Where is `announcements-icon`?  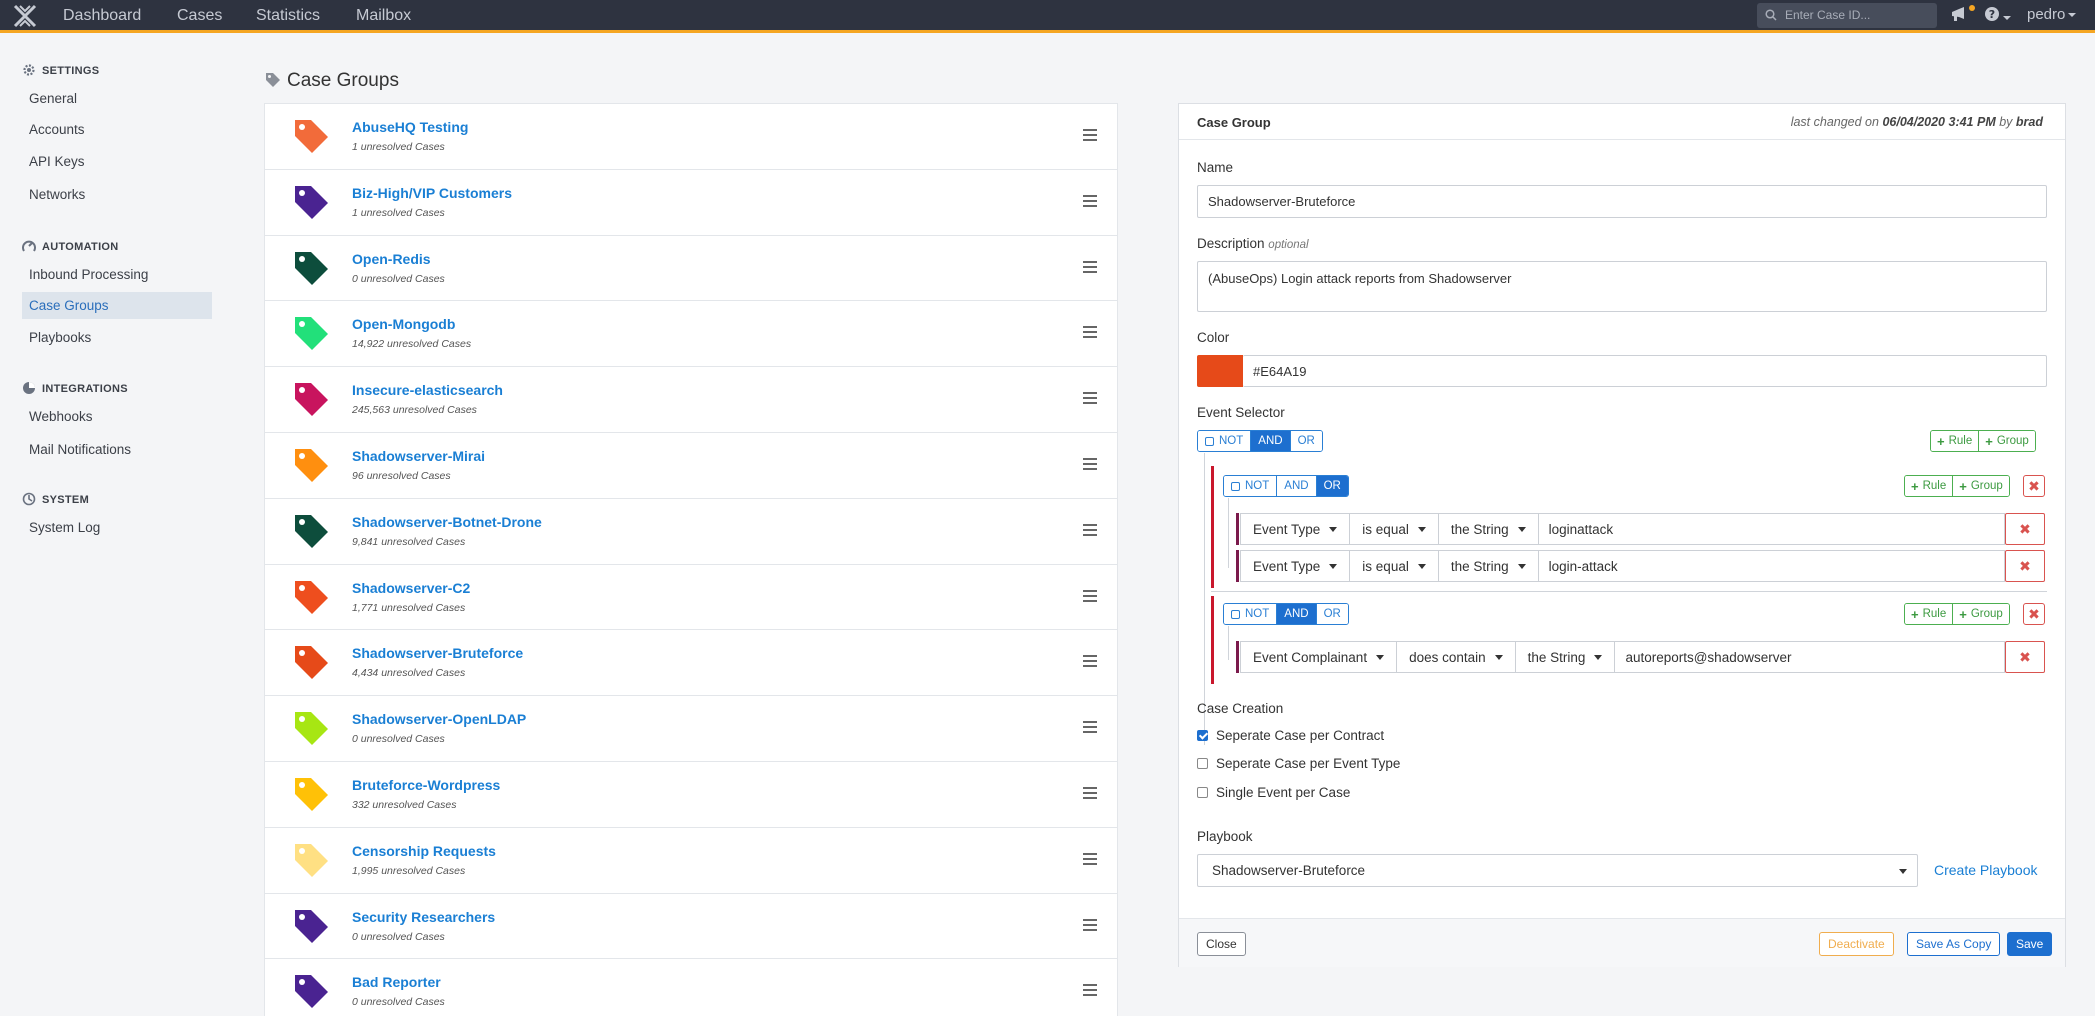 announcements-icon is located at coordinates (1959, 16).